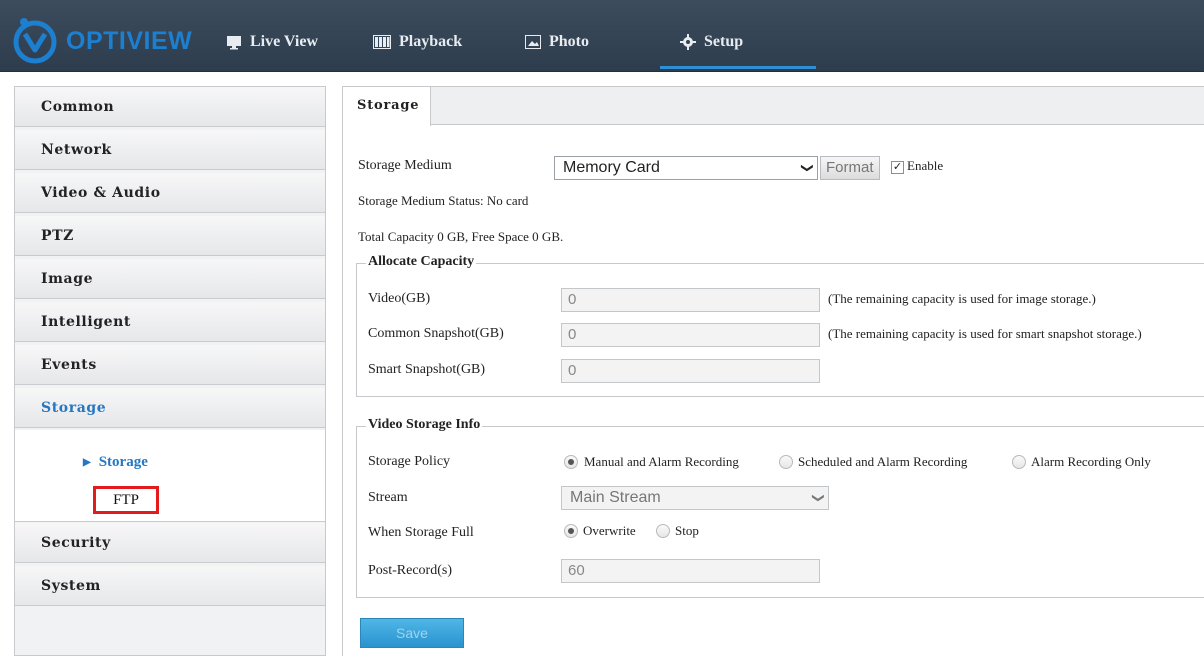 The height and width of the screenshot is (656, 1204). Describe the element at coordinates (421, 262) in the screenshot. I see `allocate-capacity-legend: Allocate Capacity` at that location.